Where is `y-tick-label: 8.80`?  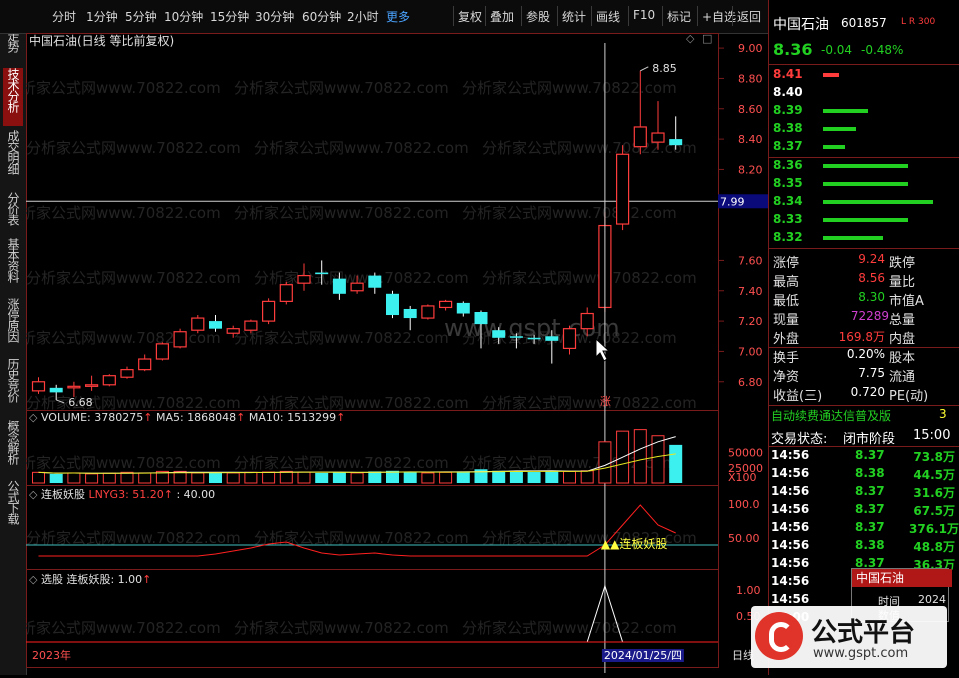 y-tick-label: 8.80 is located at coordinates (750, 78).